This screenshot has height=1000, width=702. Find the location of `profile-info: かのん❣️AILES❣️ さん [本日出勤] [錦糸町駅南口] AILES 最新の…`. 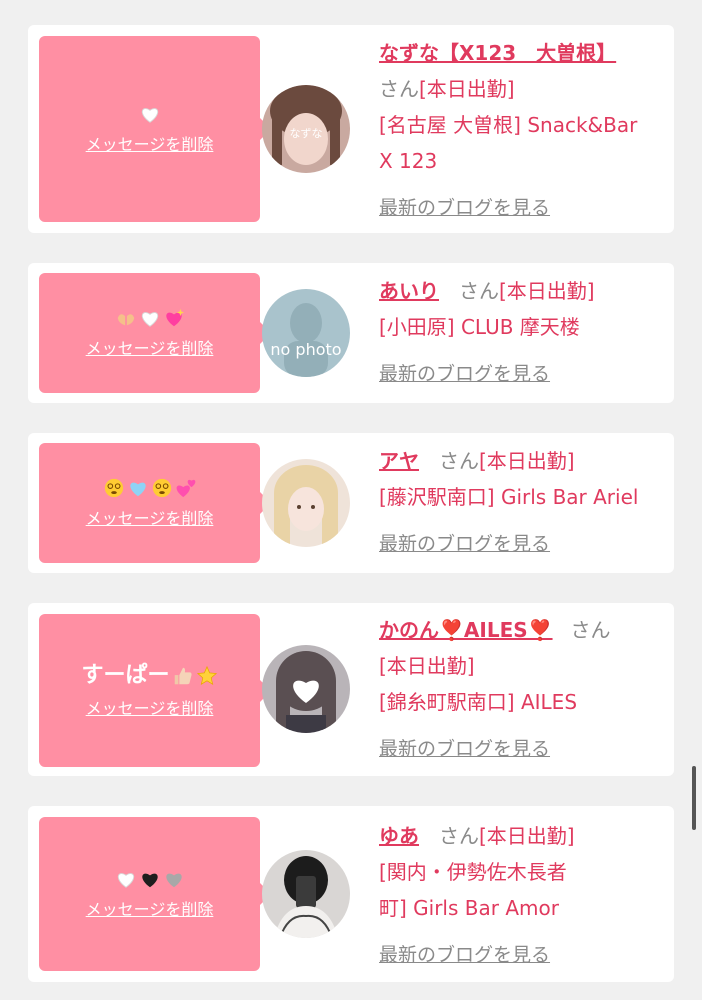

profile-info: かのん❣️AILES❣️ さん [本日出勤] [錦糸町駅南口] AILES 最新の… is located at coordinates (524, 689).